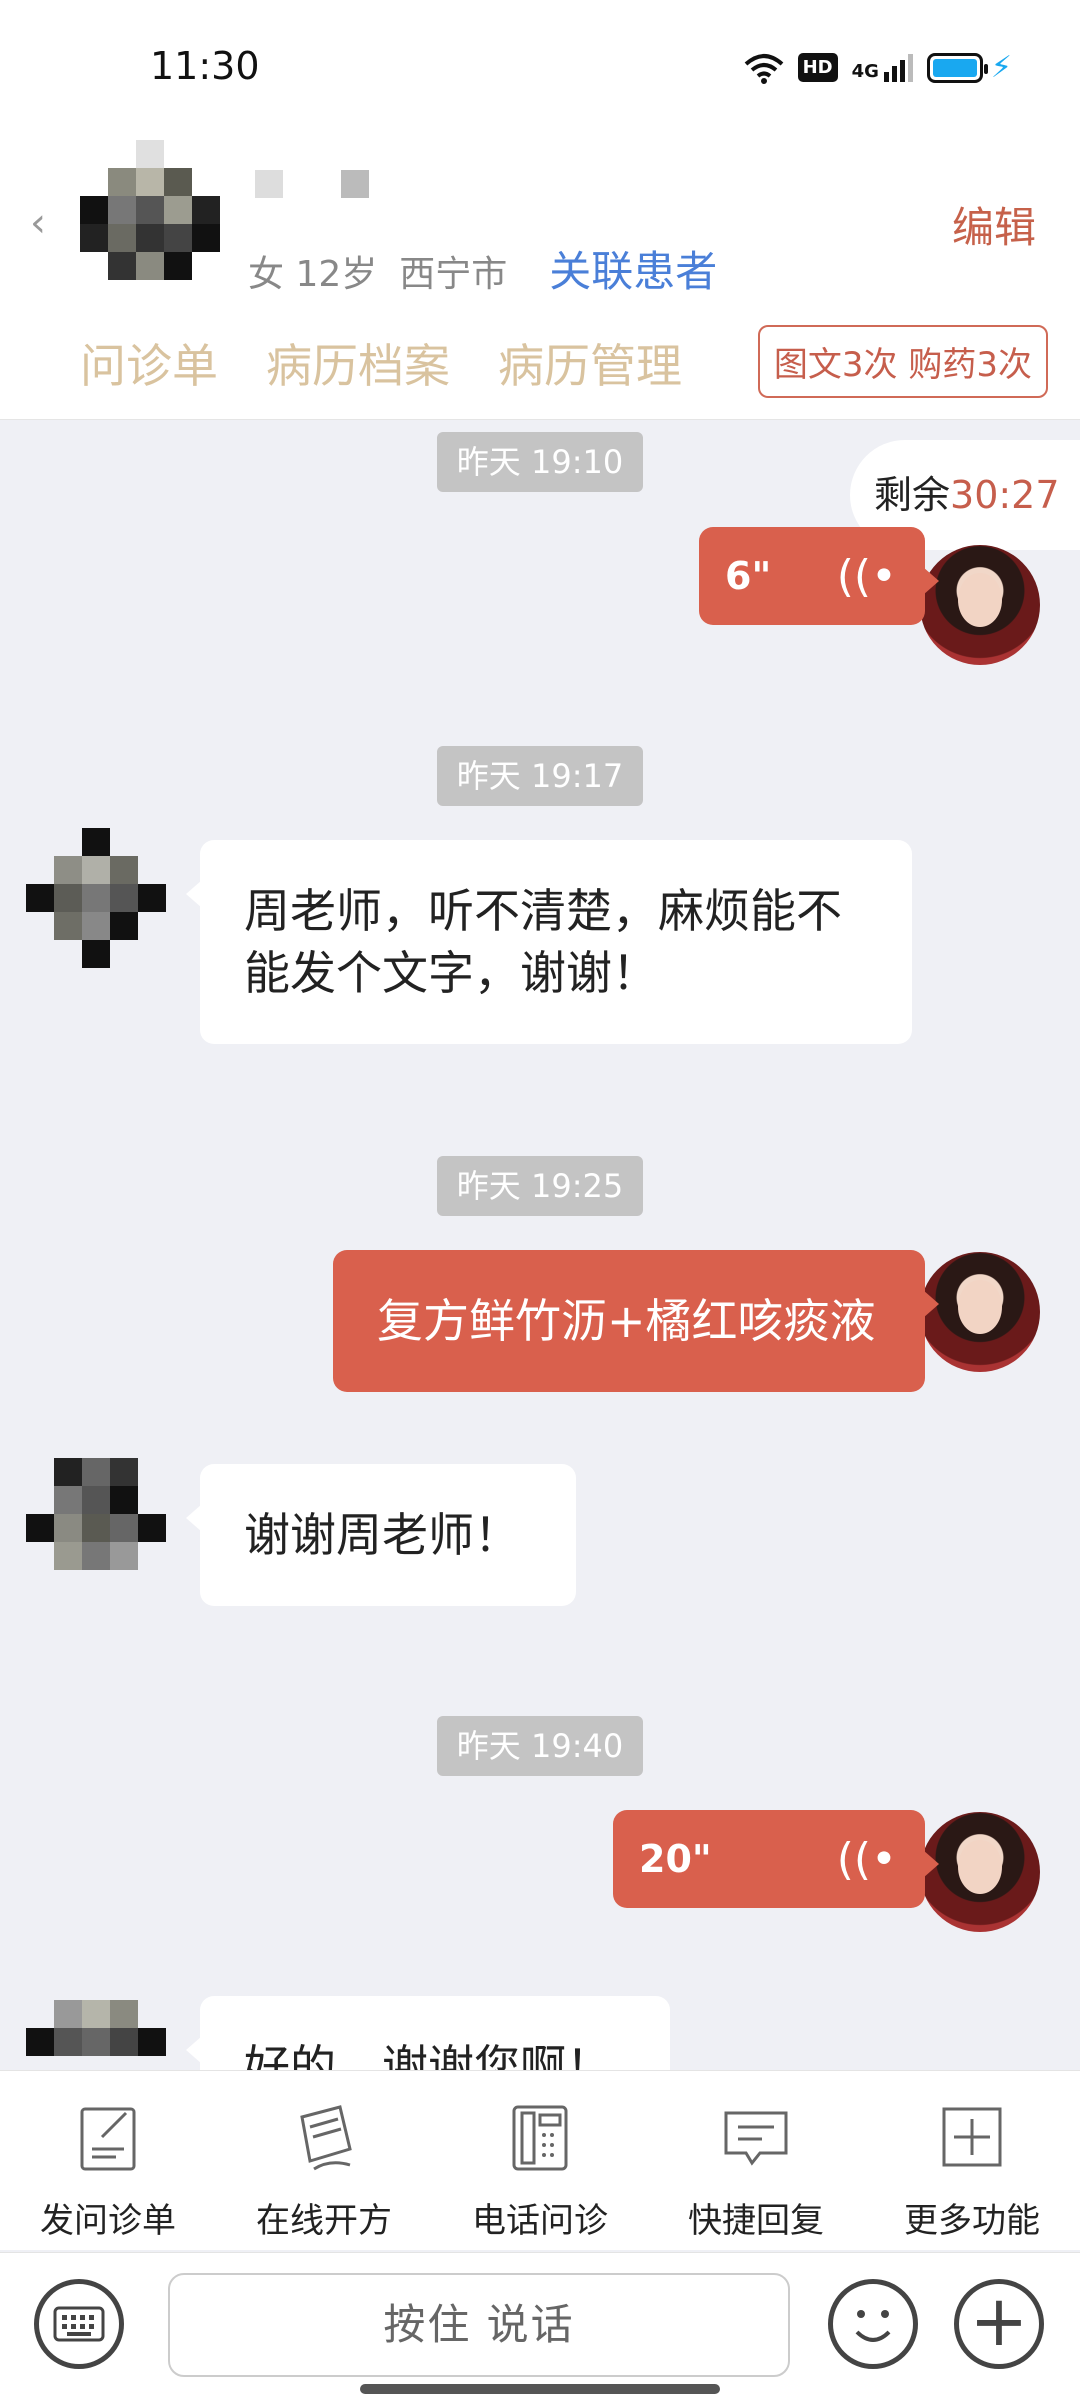 This screenshot has height=2400, width=1080. Describe the element at coordinates (313, 274) in the screenshot. I see `patient-gender-age: 女 12岁` at that location.